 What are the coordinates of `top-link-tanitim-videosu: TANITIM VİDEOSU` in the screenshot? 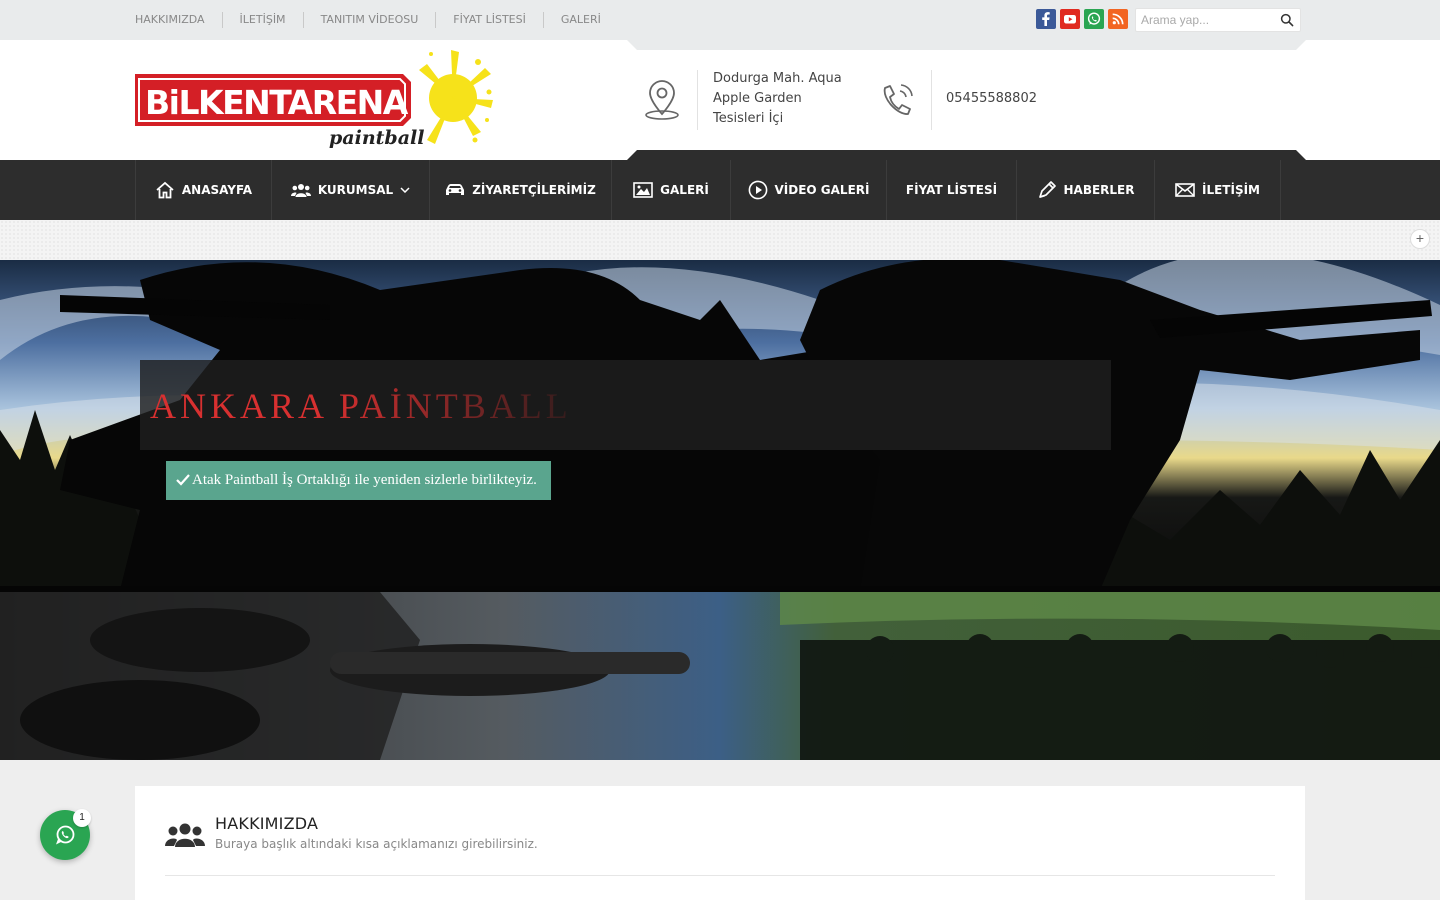 It's located at (369, 20).